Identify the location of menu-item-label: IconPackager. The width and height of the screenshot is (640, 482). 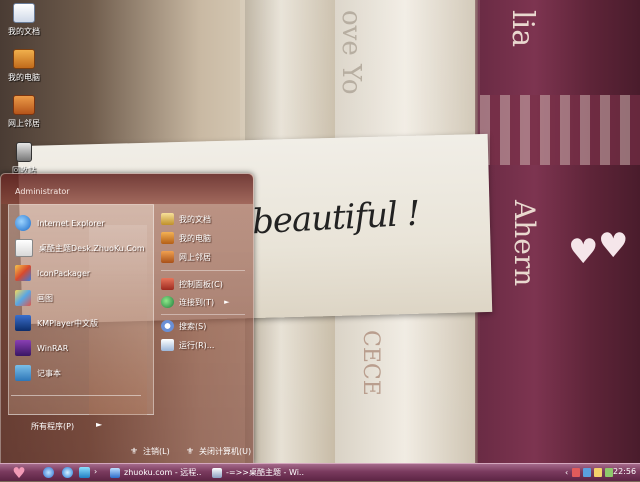
(64, 273).